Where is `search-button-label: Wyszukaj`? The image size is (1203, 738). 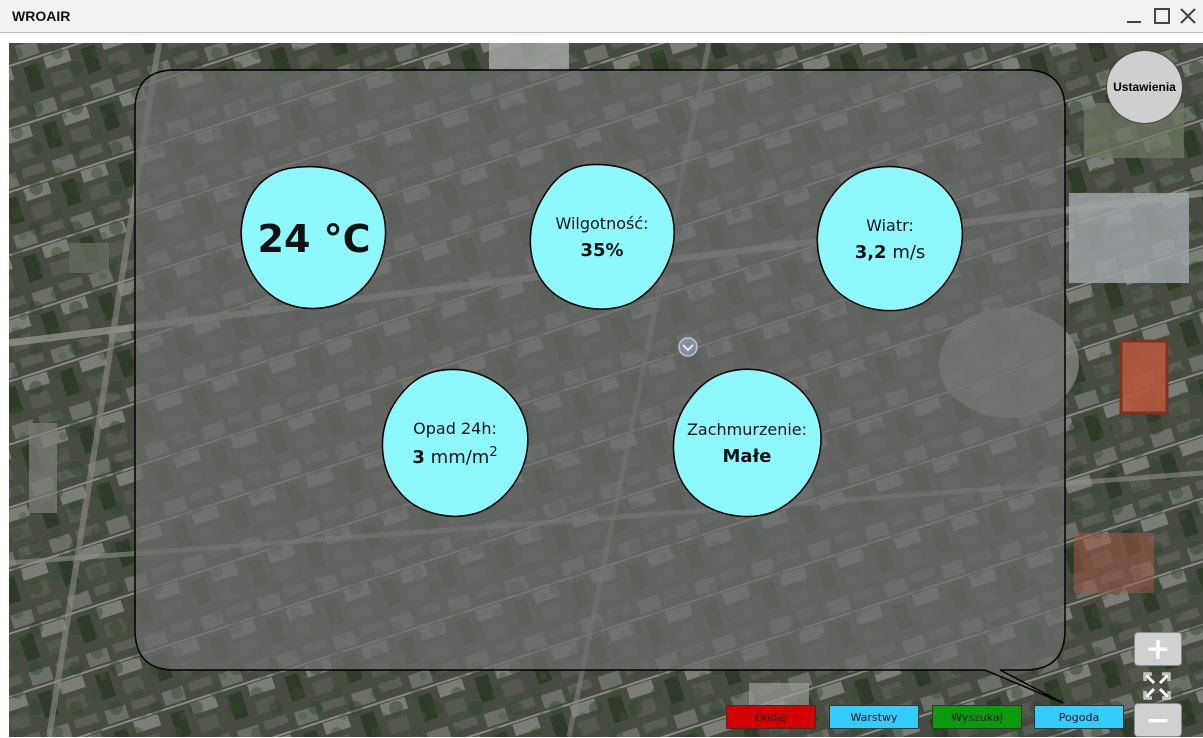 search-button-label: Wyszukaj is located at coordinates (977, 717).